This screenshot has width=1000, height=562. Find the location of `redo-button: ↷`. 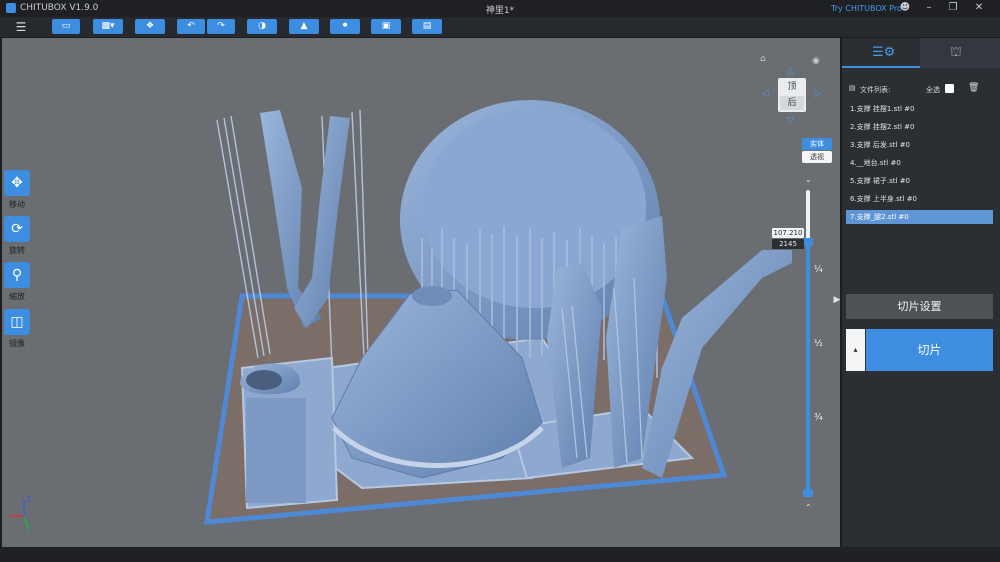

redo-button: ↷ is located at coordinates (221, 26).